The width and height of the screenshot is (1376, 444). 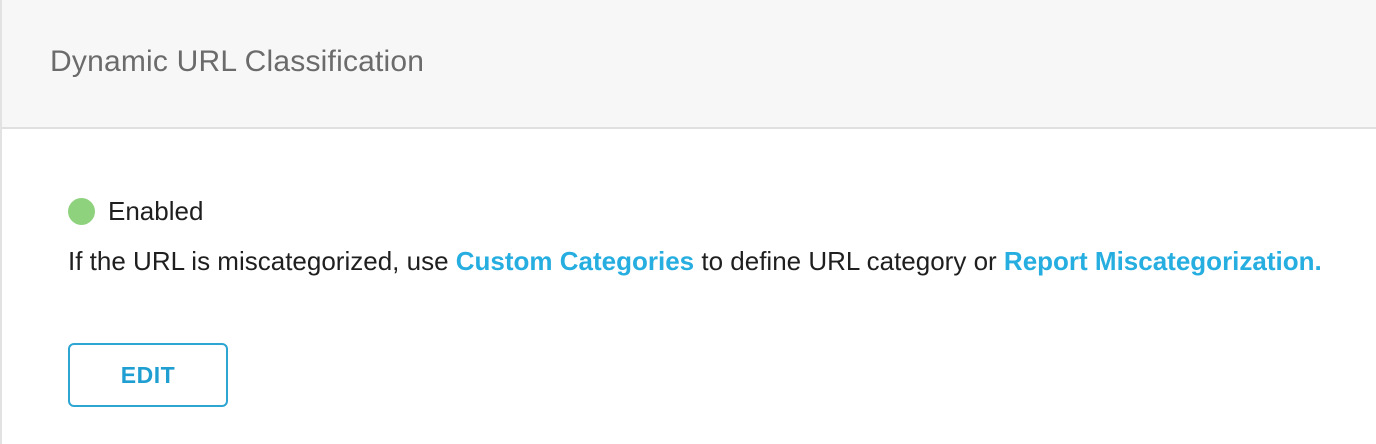 I want to click on panel-title: Dynamic URL Classification, so click(x=237, y=61).